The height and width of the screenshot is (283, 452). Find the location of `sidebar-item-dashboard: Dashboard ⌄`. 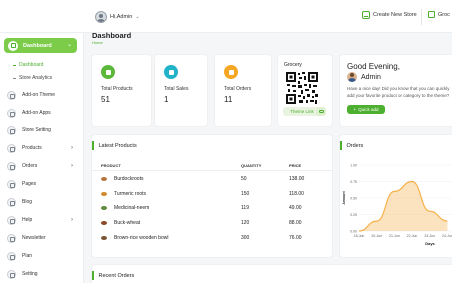

sidebar-item-dashboard: Dashboard ⌄ is located at coordinates (40, 45).